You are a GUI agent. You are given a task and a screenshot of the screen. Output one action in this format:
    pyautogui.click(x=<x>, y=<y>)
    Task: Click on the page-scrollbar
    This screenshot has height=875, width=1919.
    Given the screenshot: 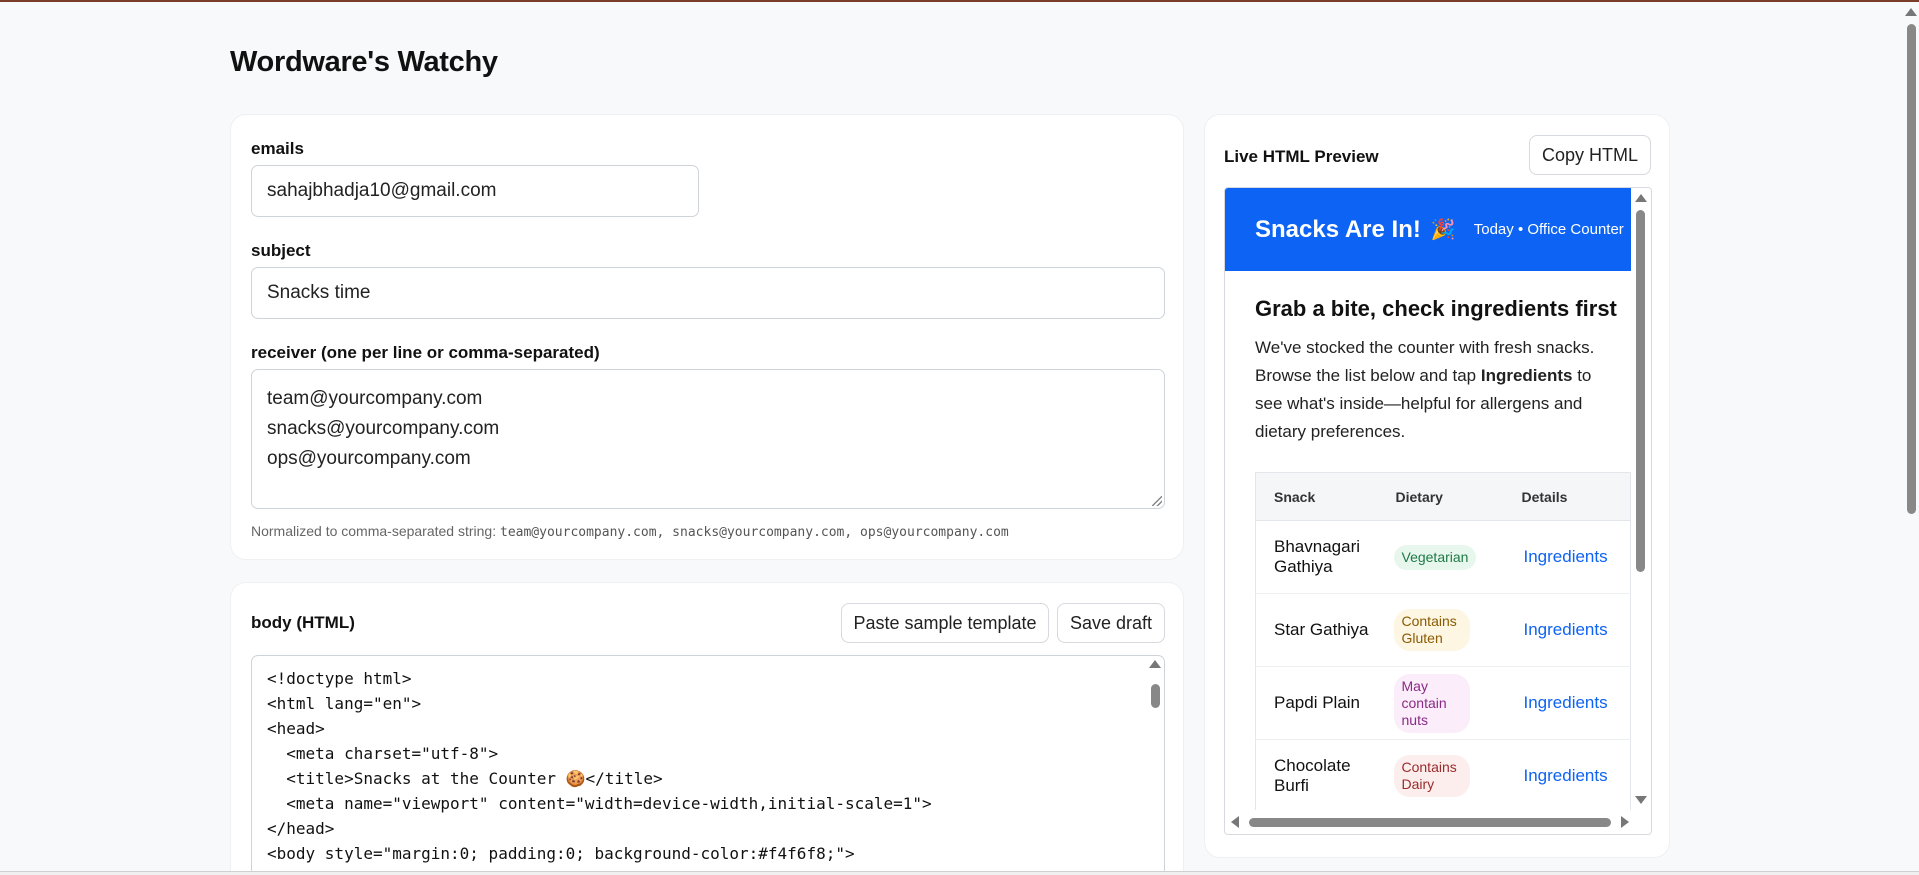 What is the action you would take?
    pyautogui.click(x=1911, y=438)
    